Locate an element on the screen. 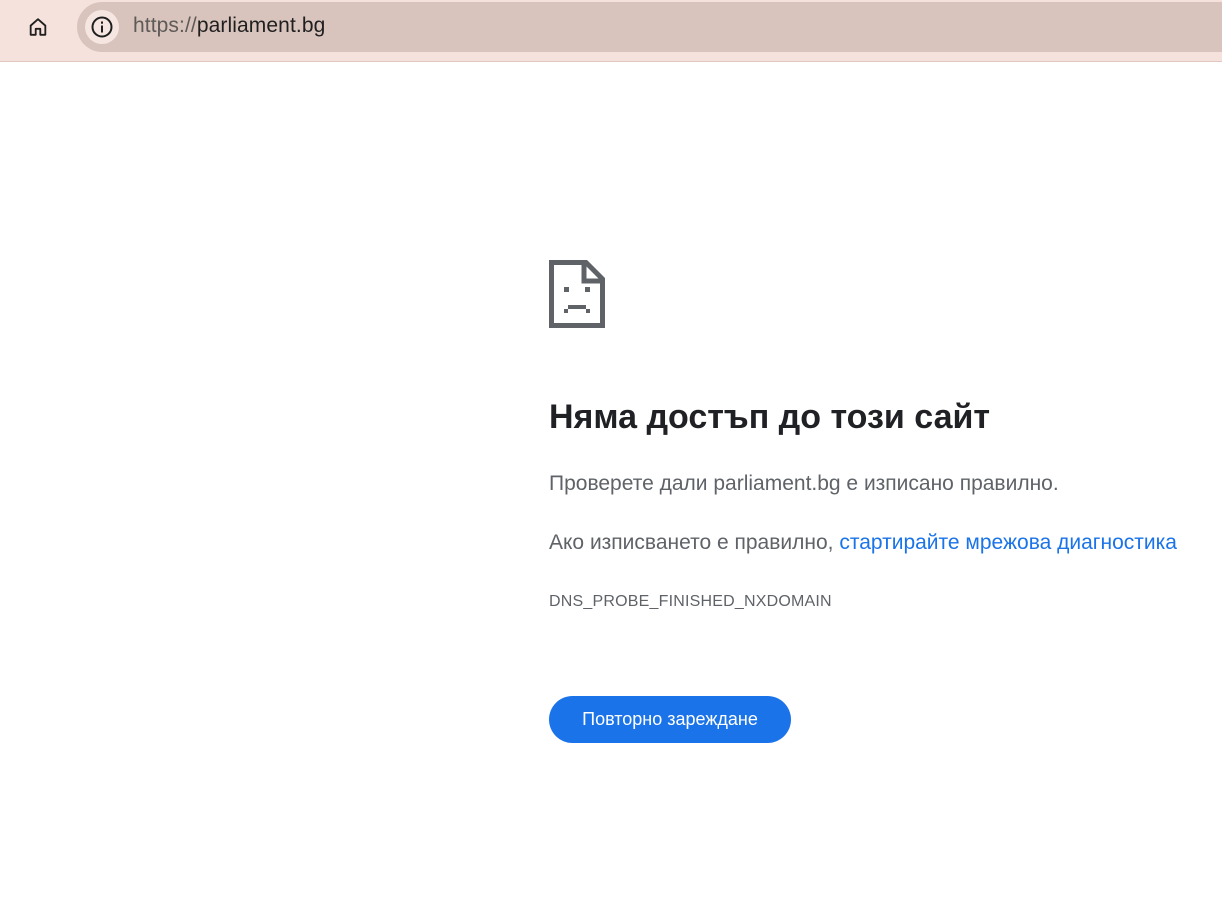  site-info-button is located at coordinates (102, 27).